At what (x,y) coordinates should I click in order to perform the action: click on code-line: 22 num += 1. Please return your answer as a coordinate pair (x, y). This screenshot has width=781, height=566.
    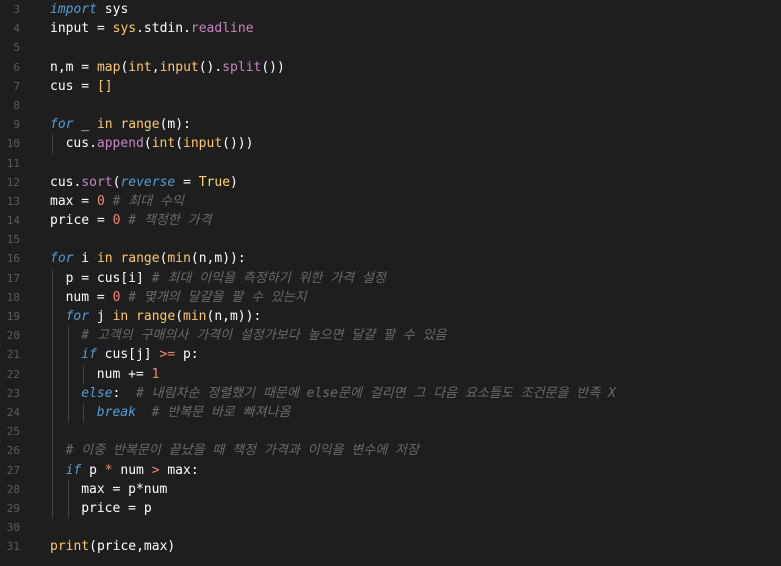
    Looking at the image, I should click on (390, 374).